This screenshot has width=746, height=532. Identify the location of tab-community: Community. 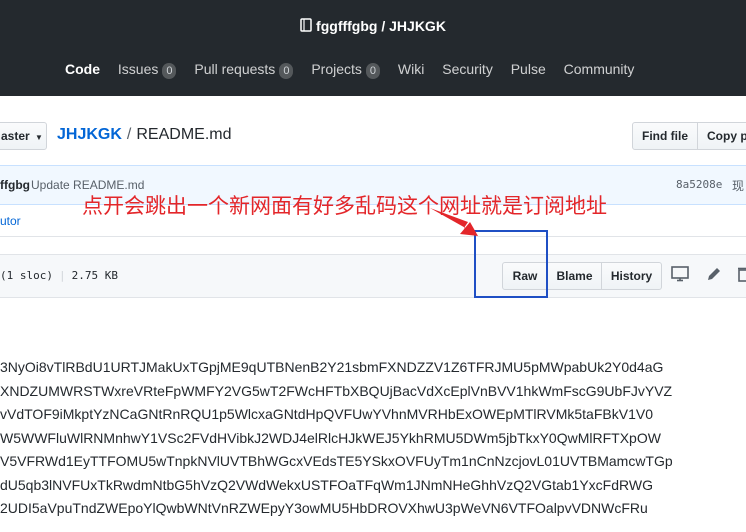
(599, 69).